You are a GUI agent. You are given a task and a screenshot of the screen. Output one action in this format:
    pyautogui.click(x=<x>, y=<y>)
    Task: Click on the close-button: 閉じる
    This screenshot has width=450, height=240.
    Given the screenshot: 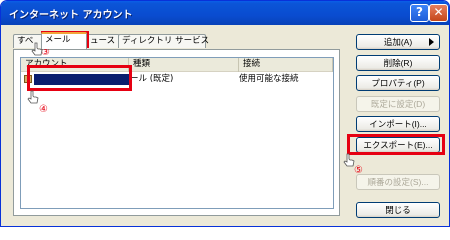 What is the action you would take?
    pyautogui.click(x=398, y=210)
    